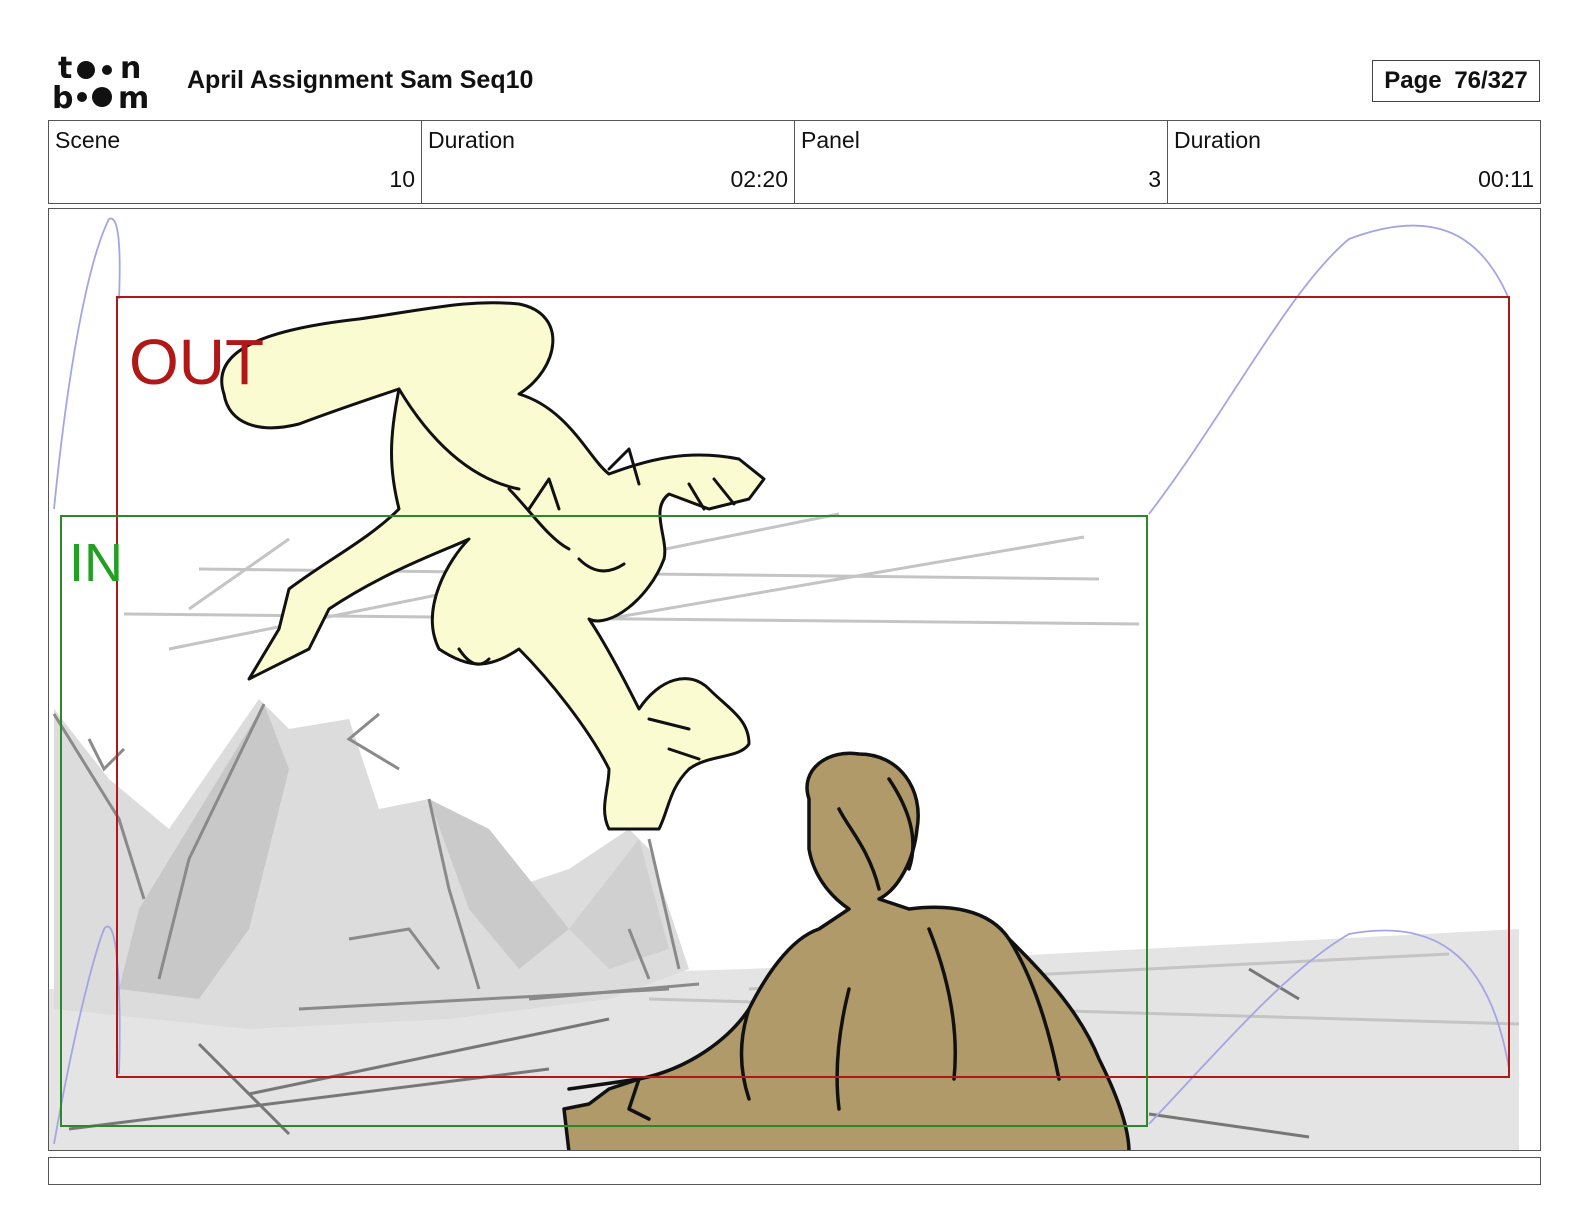  I want to click on document-title: April Assignment Sam Seq10, so click(360, 80).